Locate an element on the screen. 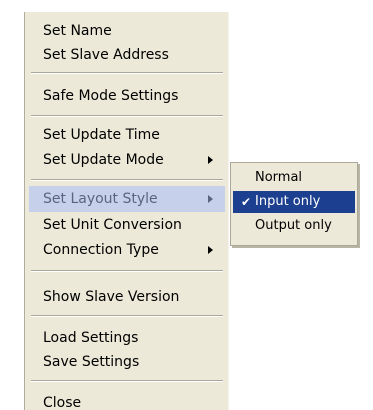 Image resolution: width=373 pixels, height=410 pixels. menu-item-safe-mode-settings: Safe Mode Settings is located at coordinates (127, 96).